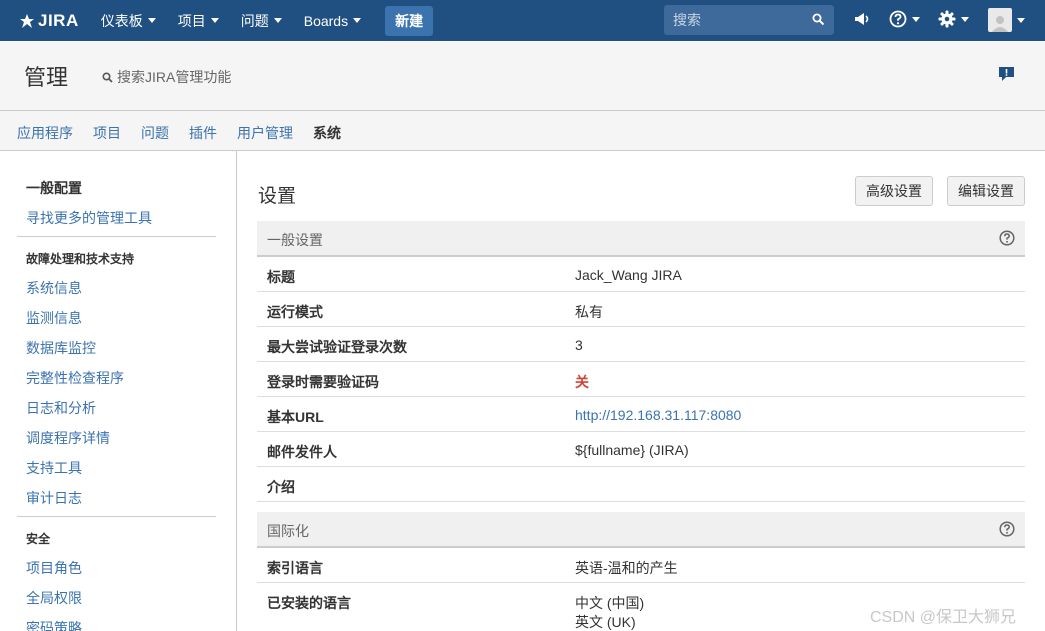 The image size is (1045, 631). What do you see at coordinates (295, 240) in the screenshot?
I see `section-title: 一般设置` at bounding box center [295, 240].